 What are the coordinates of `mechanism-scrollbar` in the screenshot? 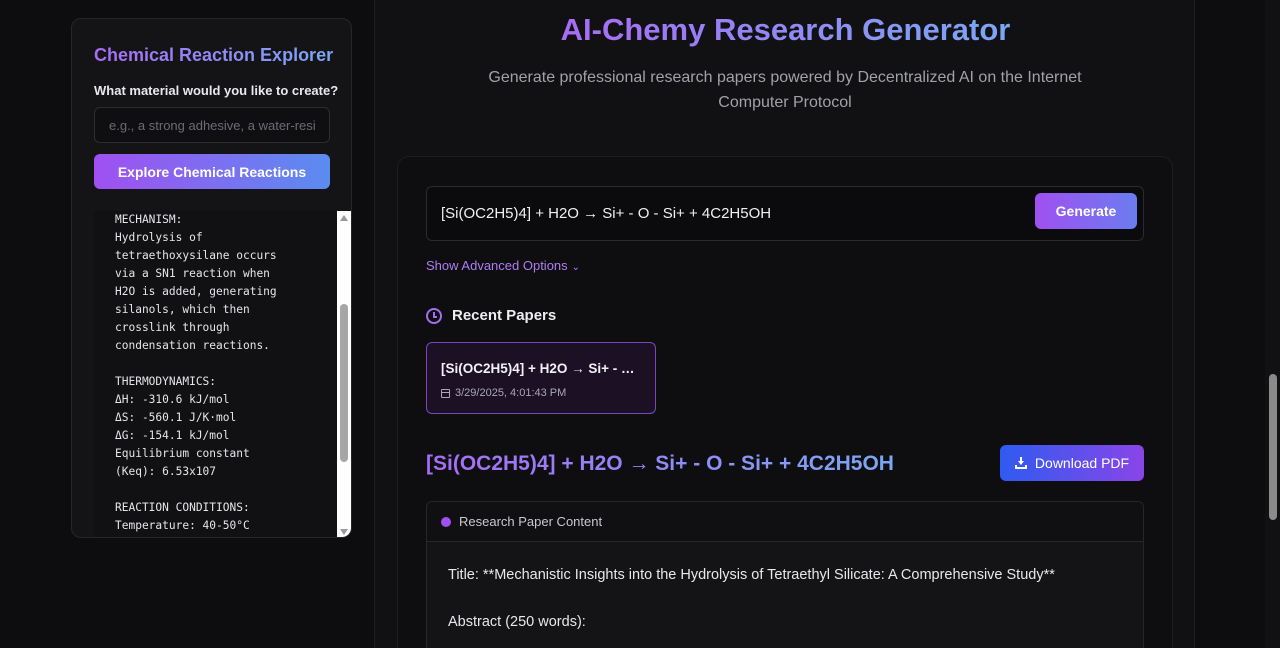 It's located at (344, 374).